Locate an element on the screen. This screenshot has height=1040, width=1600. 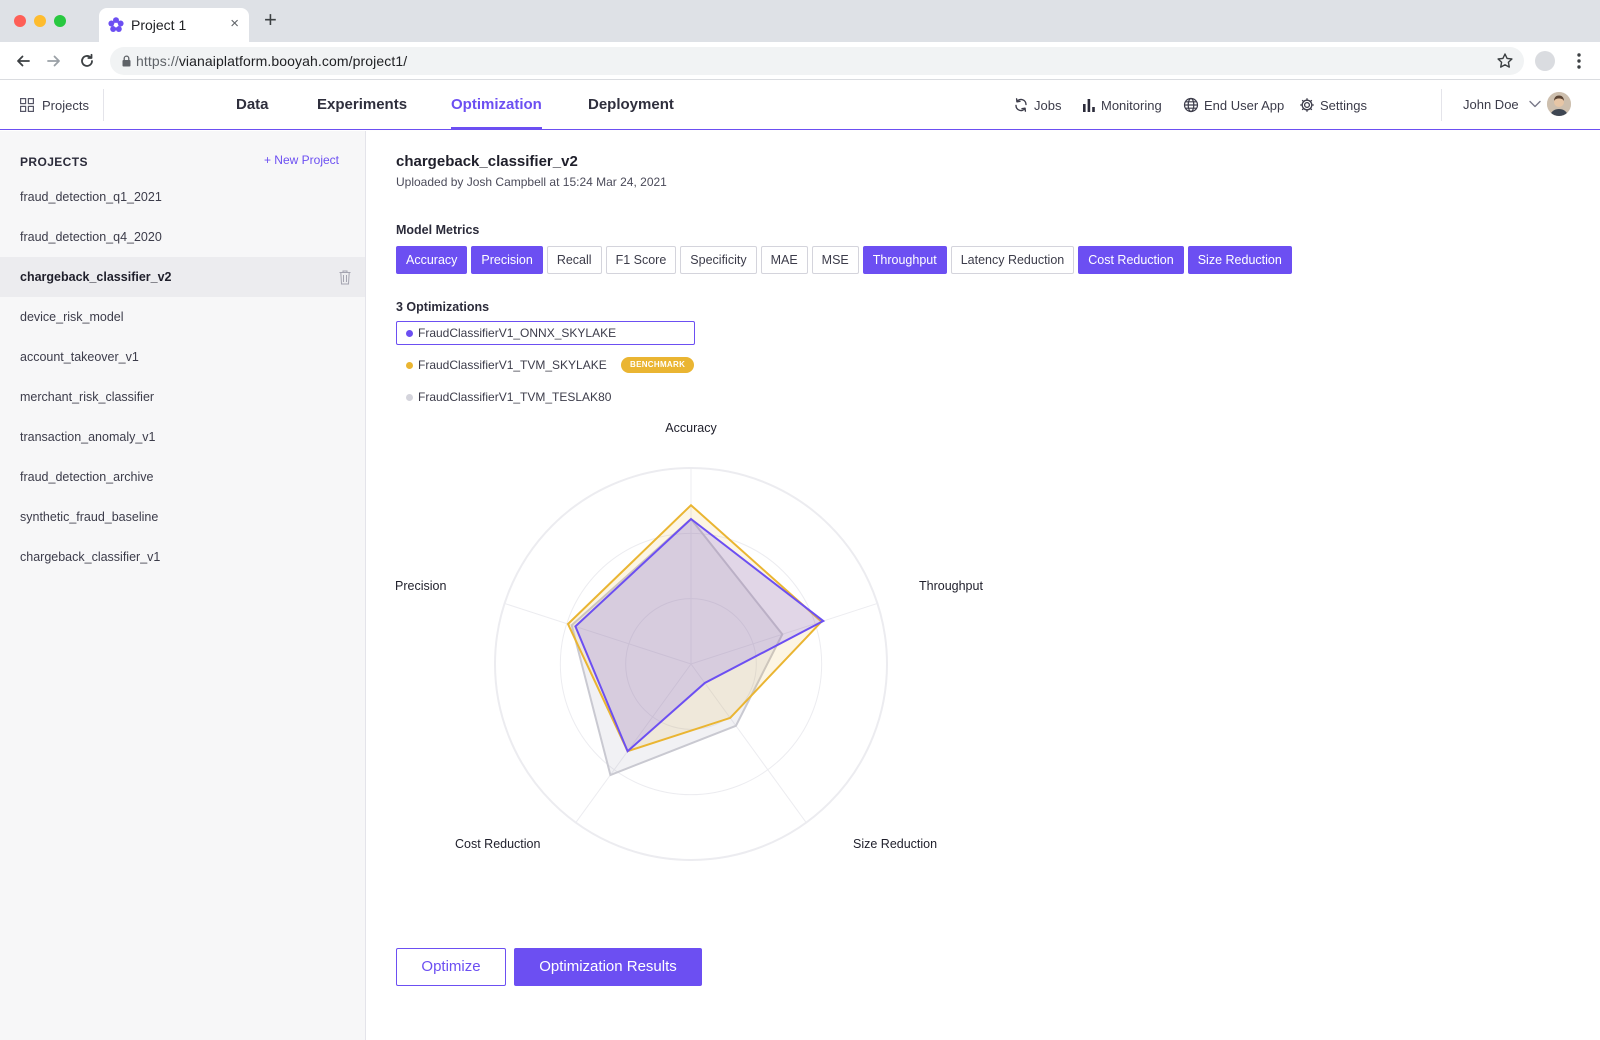
radar-axis-label-cost-reduction: Cost Reduction is located at coordinates (498, 844).